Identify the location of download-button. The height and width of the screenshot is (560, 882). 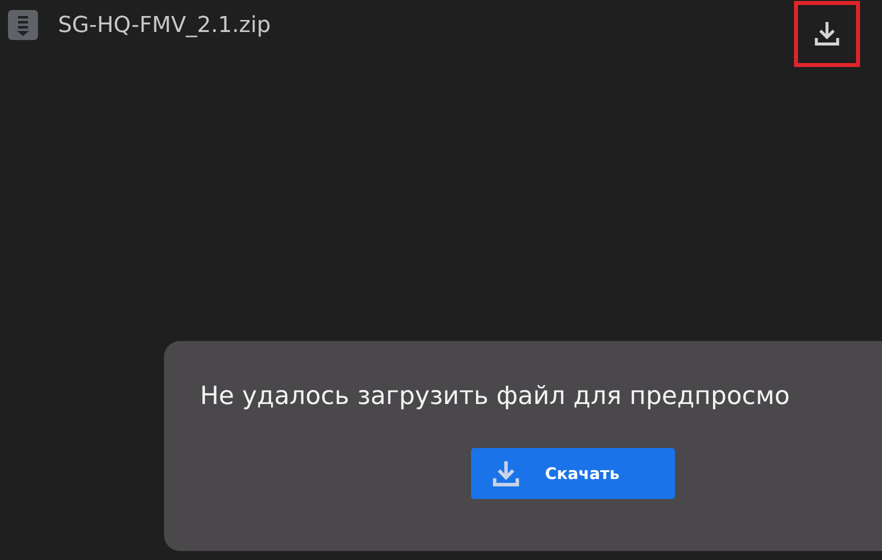
(827, 34).